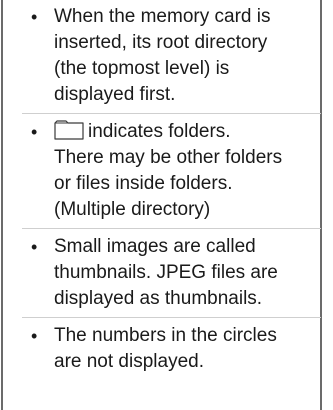 The image size is (333, 410). Describe the element at coordinates (155, 246) in the screenshot. I see `item-line: Small images are called` at that location.